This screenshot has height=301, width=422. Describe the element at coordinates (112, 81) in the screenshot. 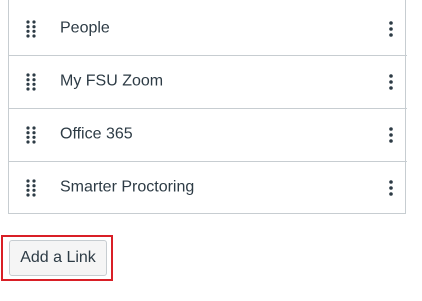

I see `nav-item-label: My FSU Zoom` at that location.